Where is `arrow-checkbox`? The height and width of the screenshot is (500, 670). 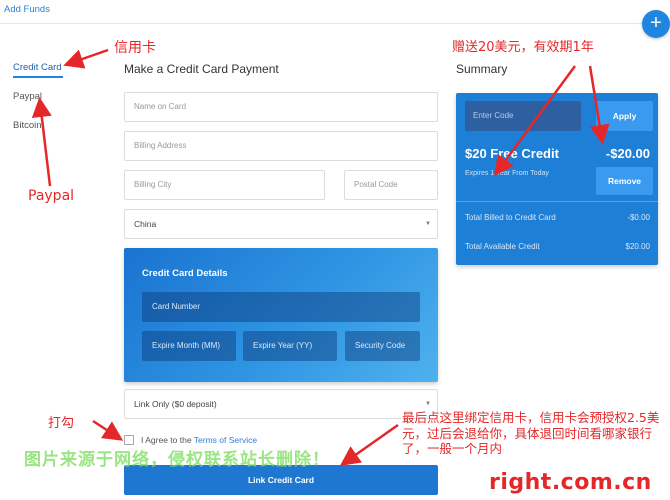 arrow-checkbox is located at coordinates (108, 430).